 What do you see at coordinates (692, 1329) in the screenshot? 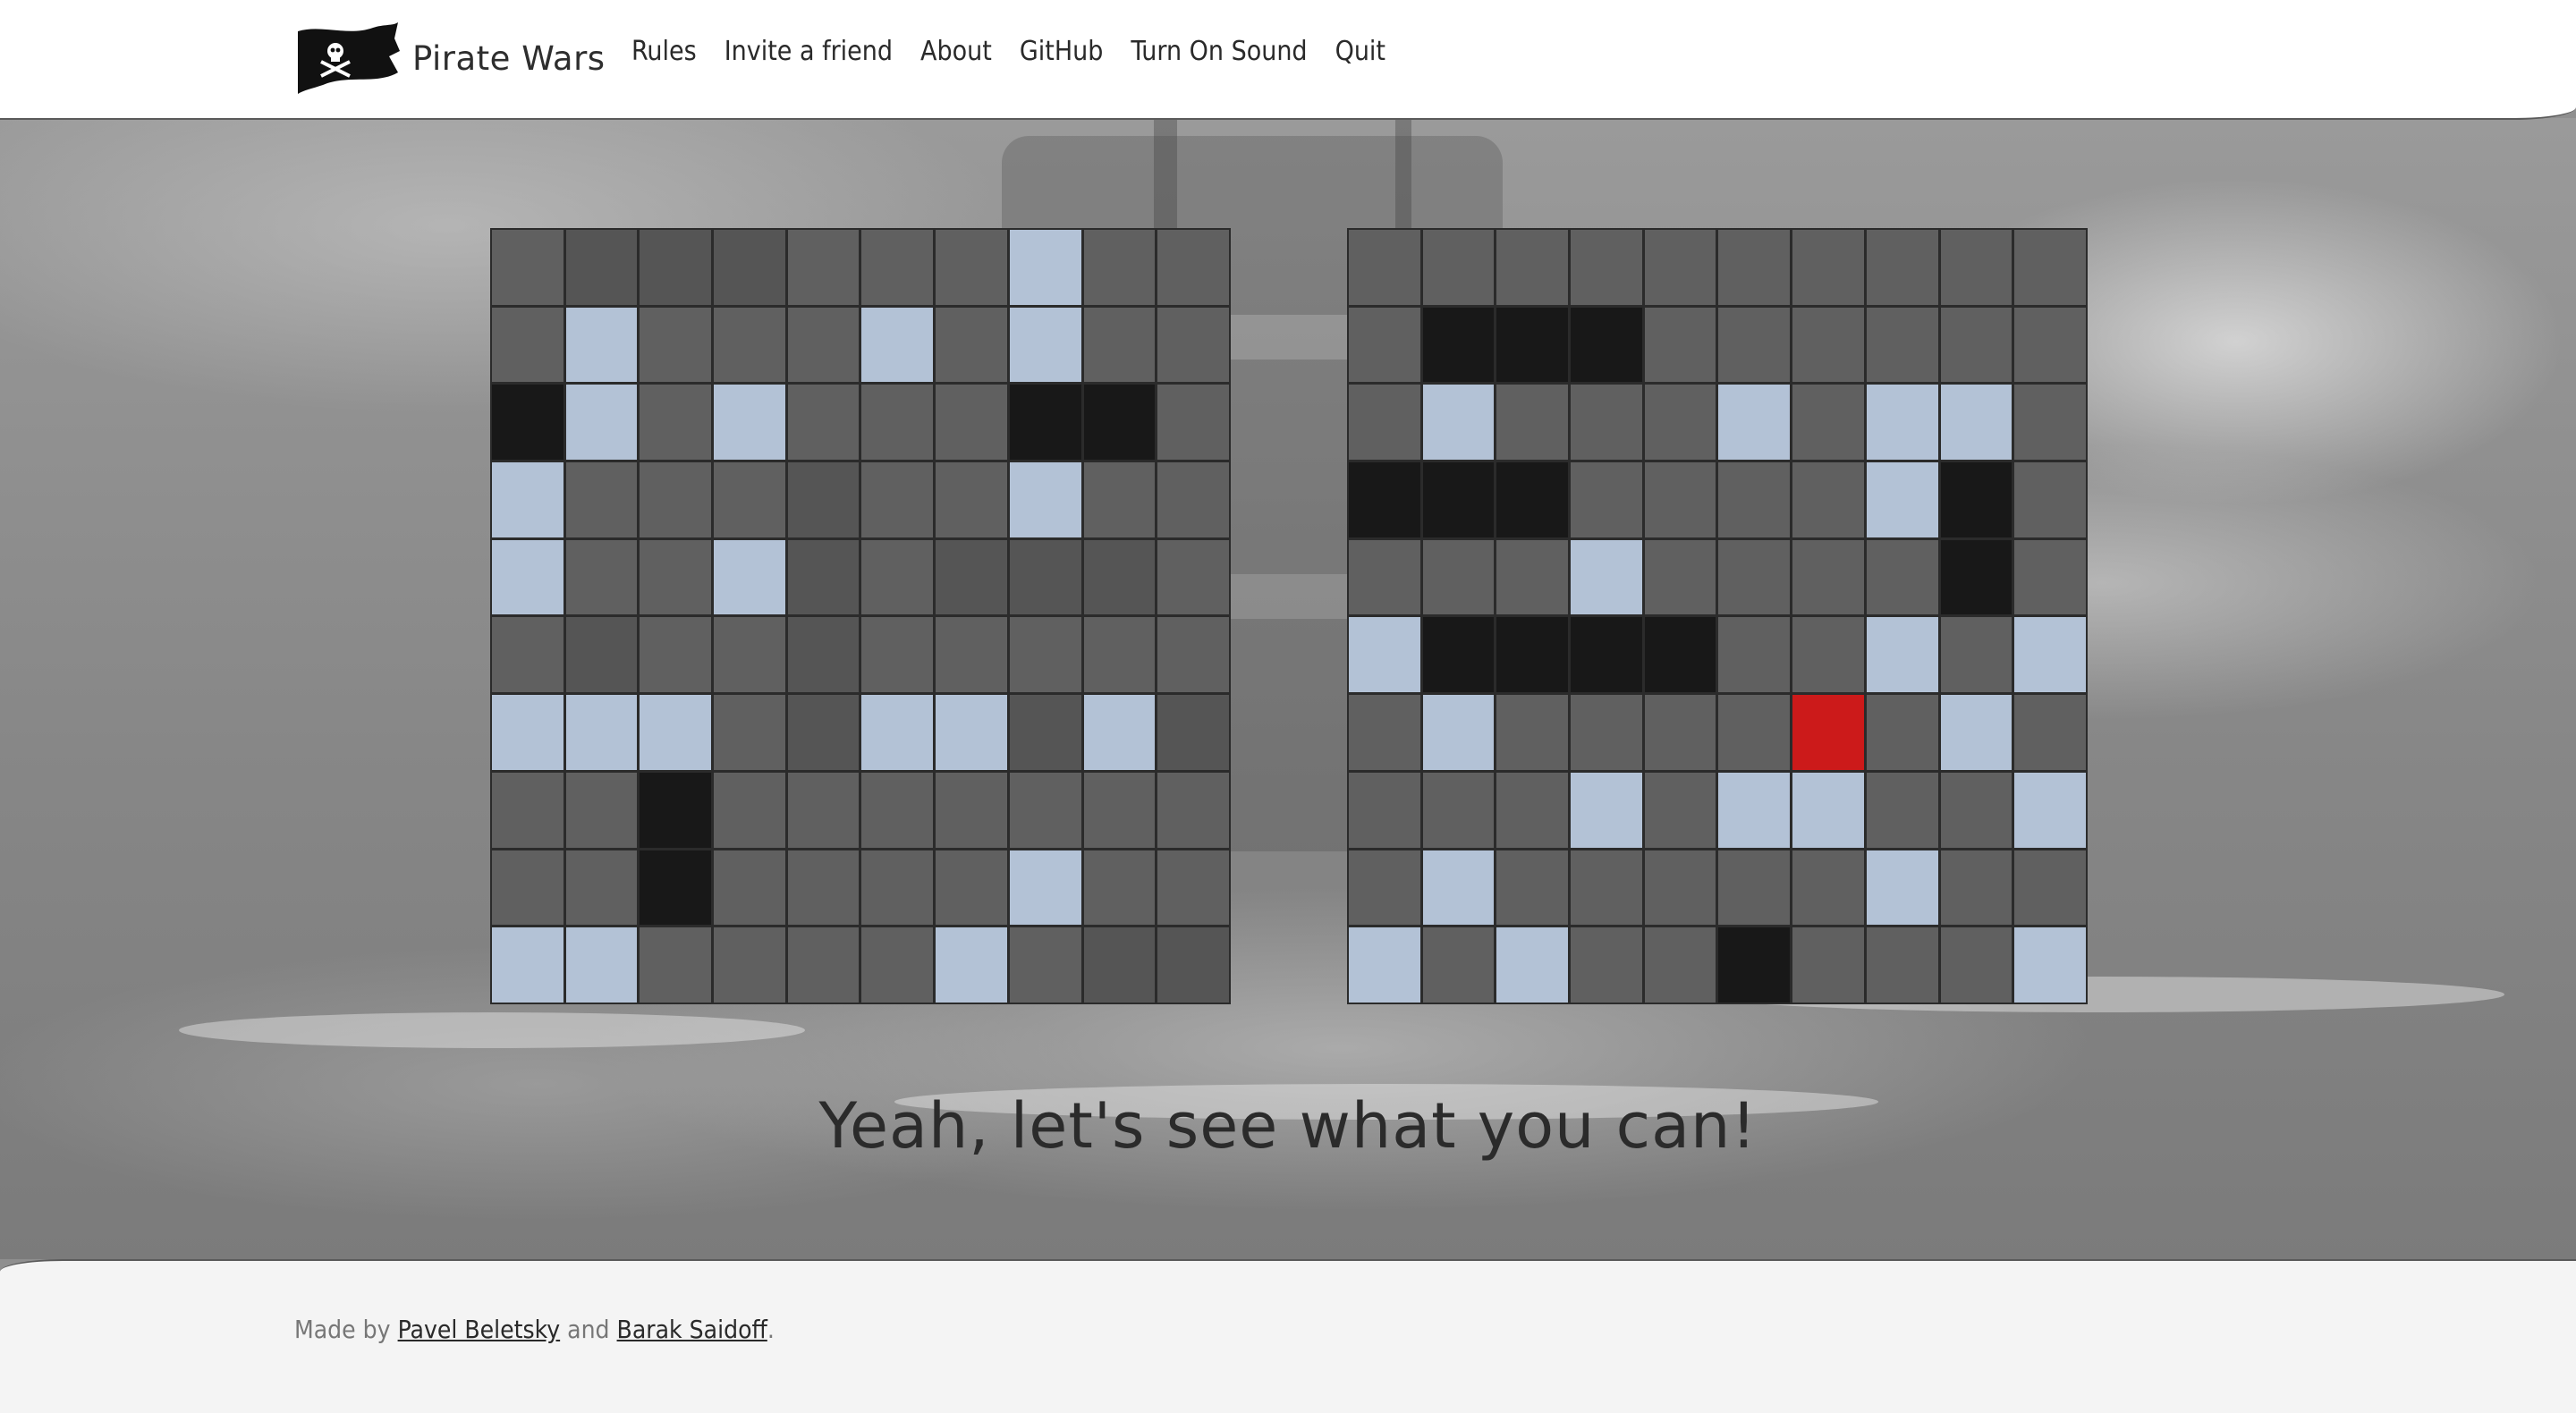
I see `author-link-barak: Barak Saidoff` at bounding box center [692, 1329].